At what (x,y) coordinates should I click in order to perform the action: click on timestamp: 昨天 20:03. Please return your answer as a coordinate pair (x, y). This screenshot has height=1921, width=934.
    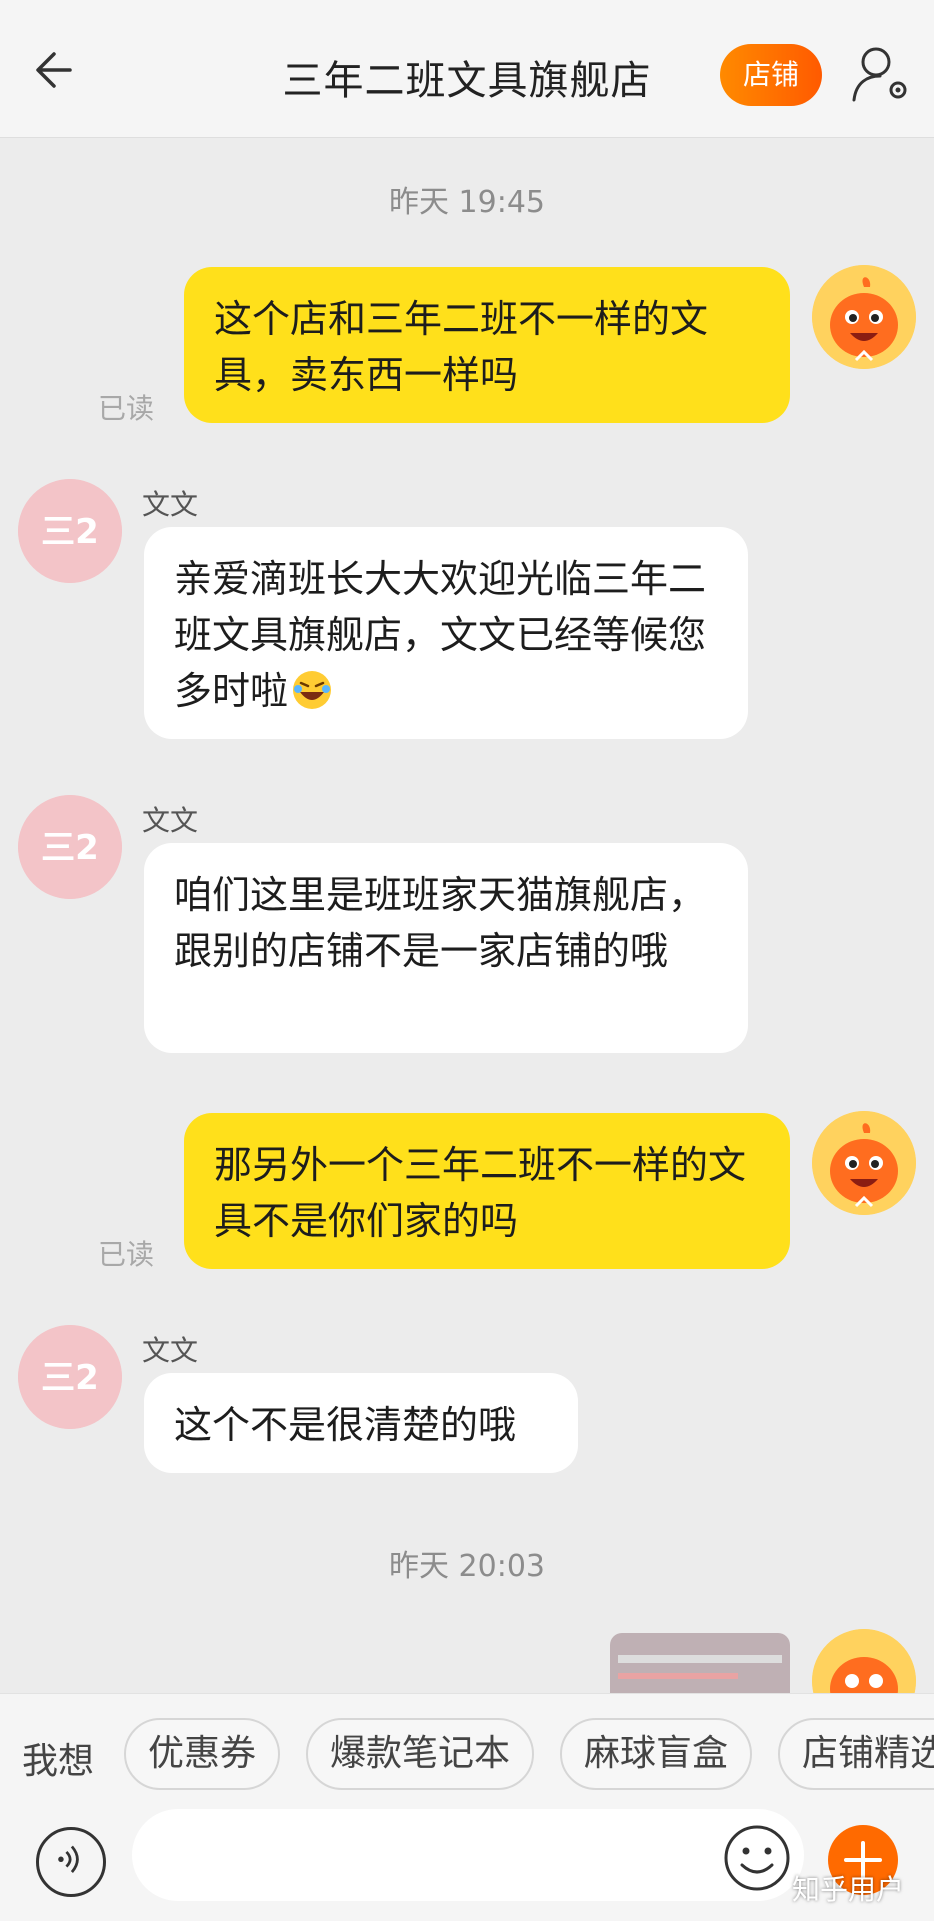
    Looking at the image, I should click on (467, 1566).